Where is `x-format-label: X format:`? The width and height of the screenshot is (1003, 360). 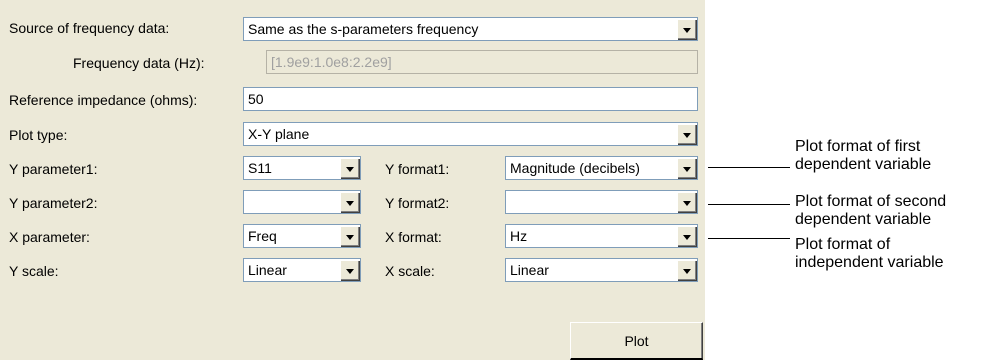
x-format-label: X format: is located at coordinates (413, 237).